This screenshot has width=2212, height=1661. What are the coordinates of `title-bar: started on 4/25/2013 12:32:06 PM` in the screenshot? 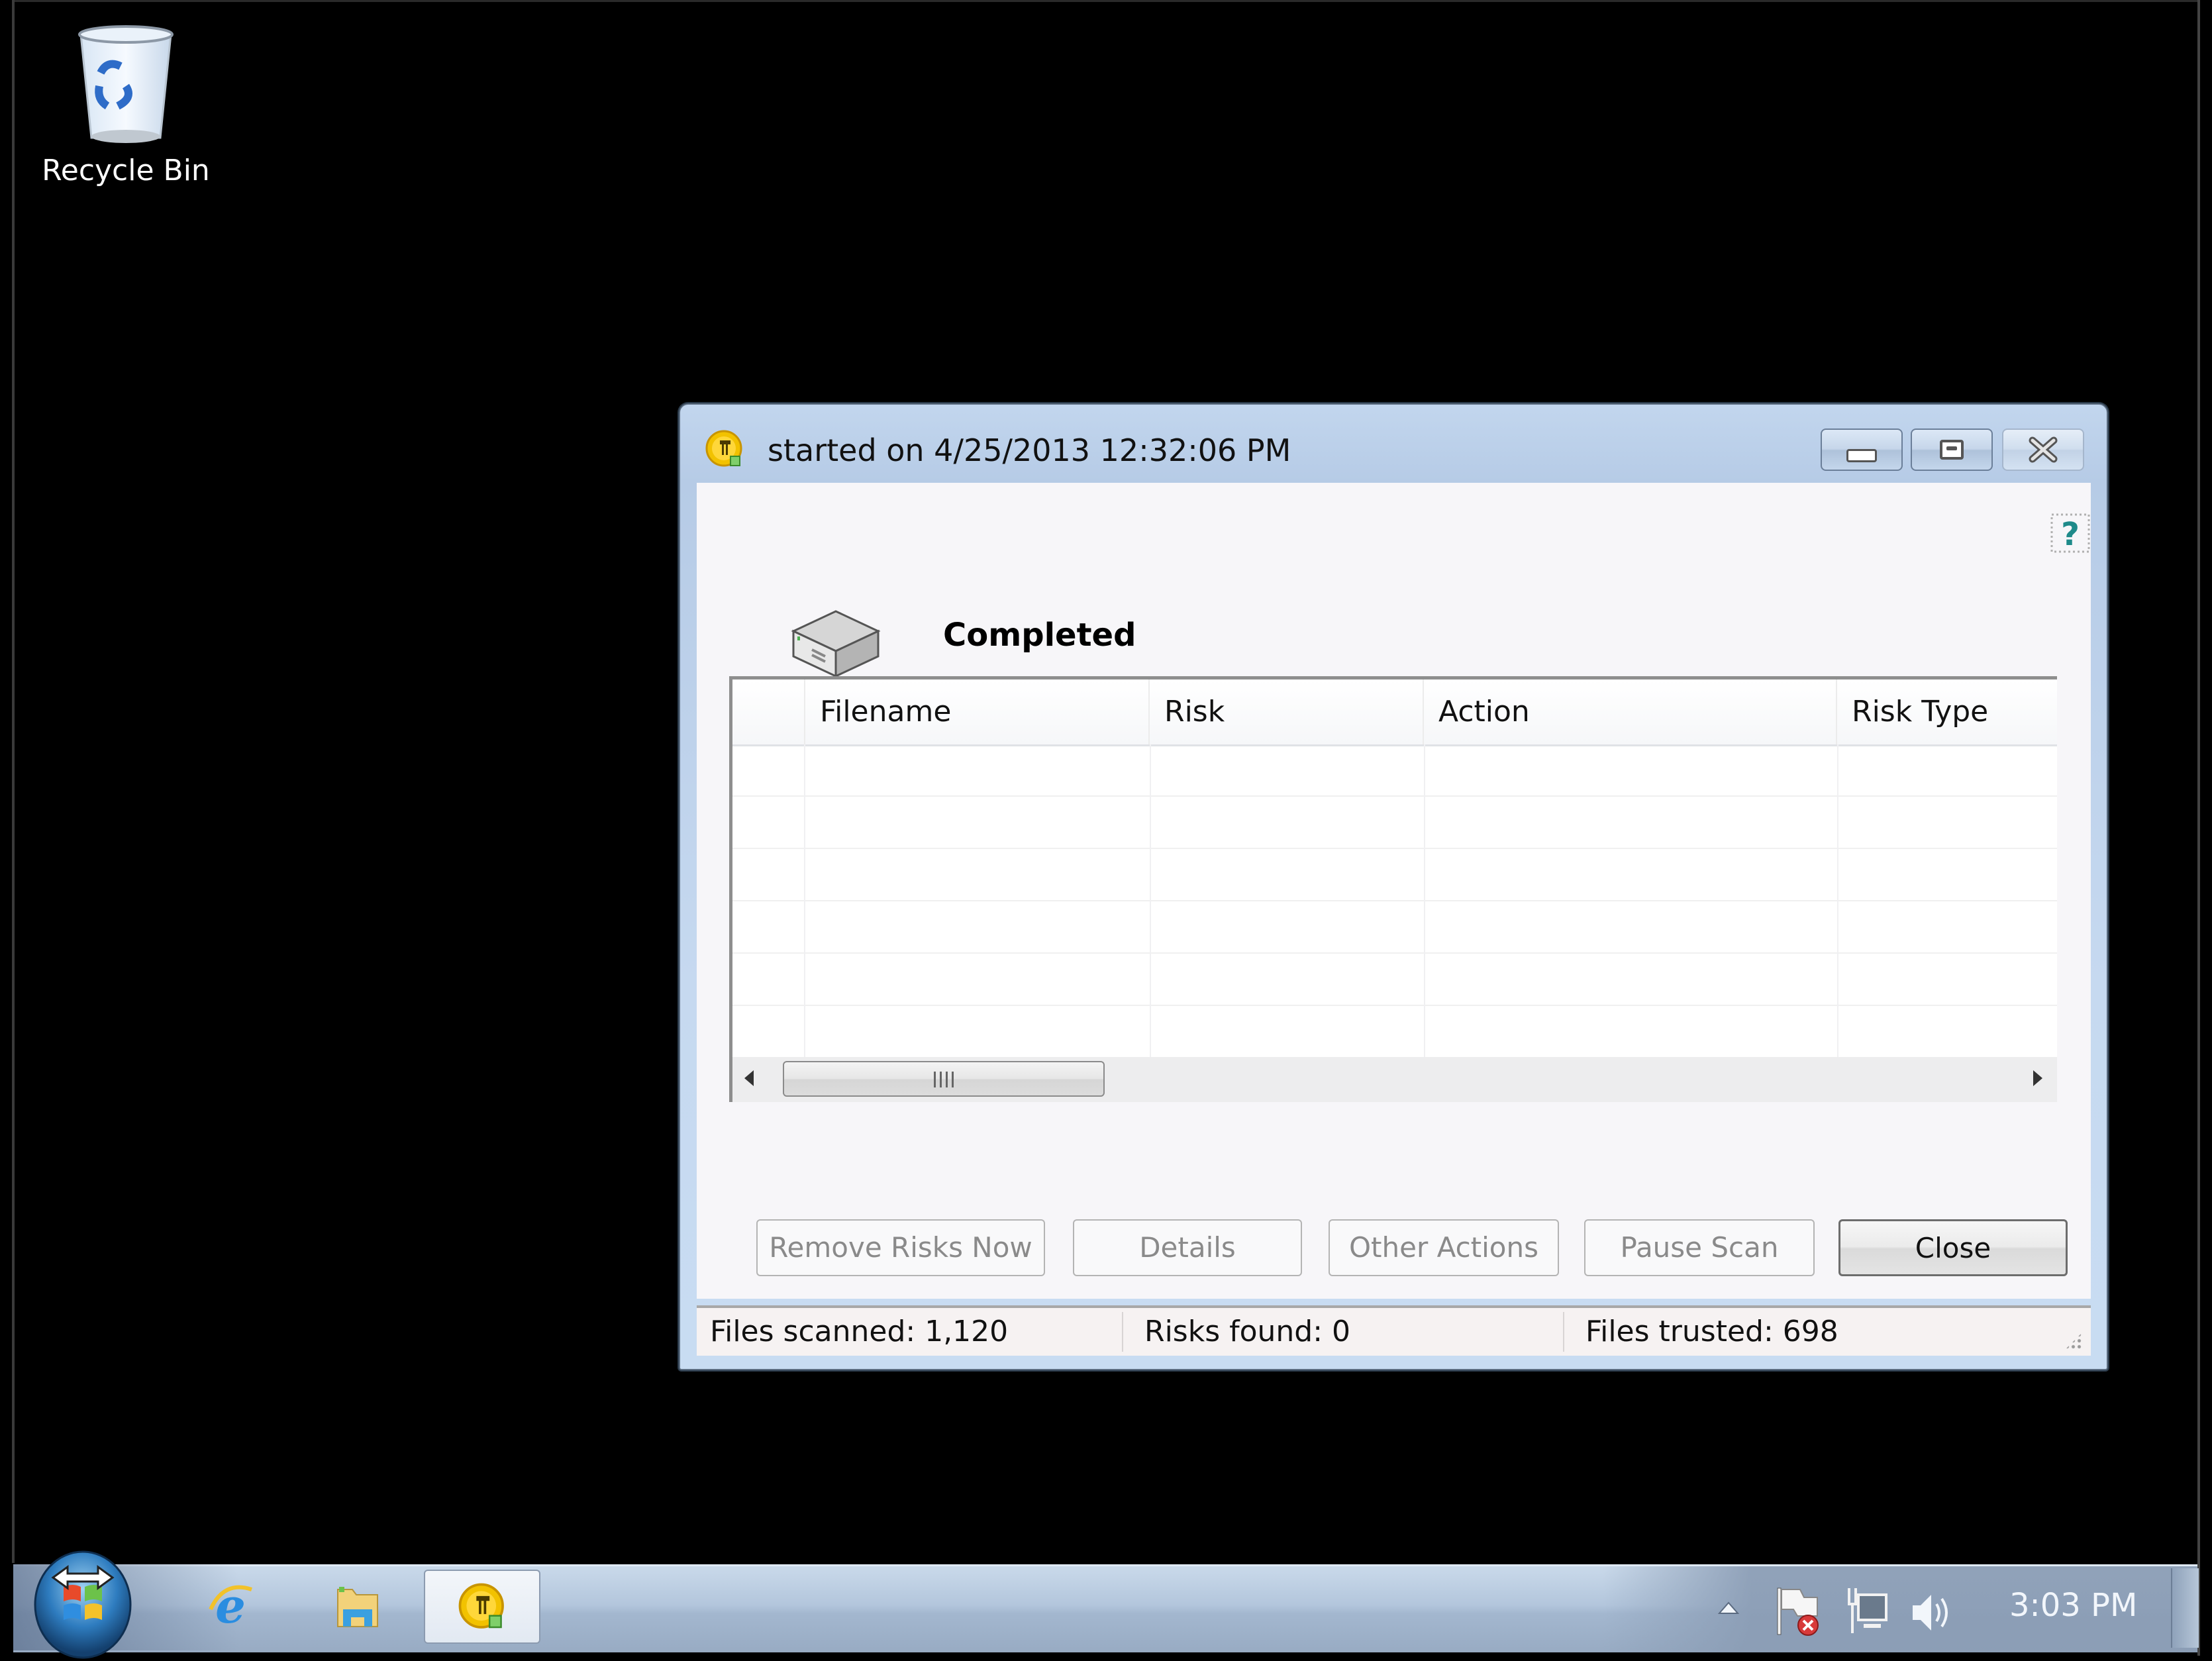 It's located at (1393, 444).